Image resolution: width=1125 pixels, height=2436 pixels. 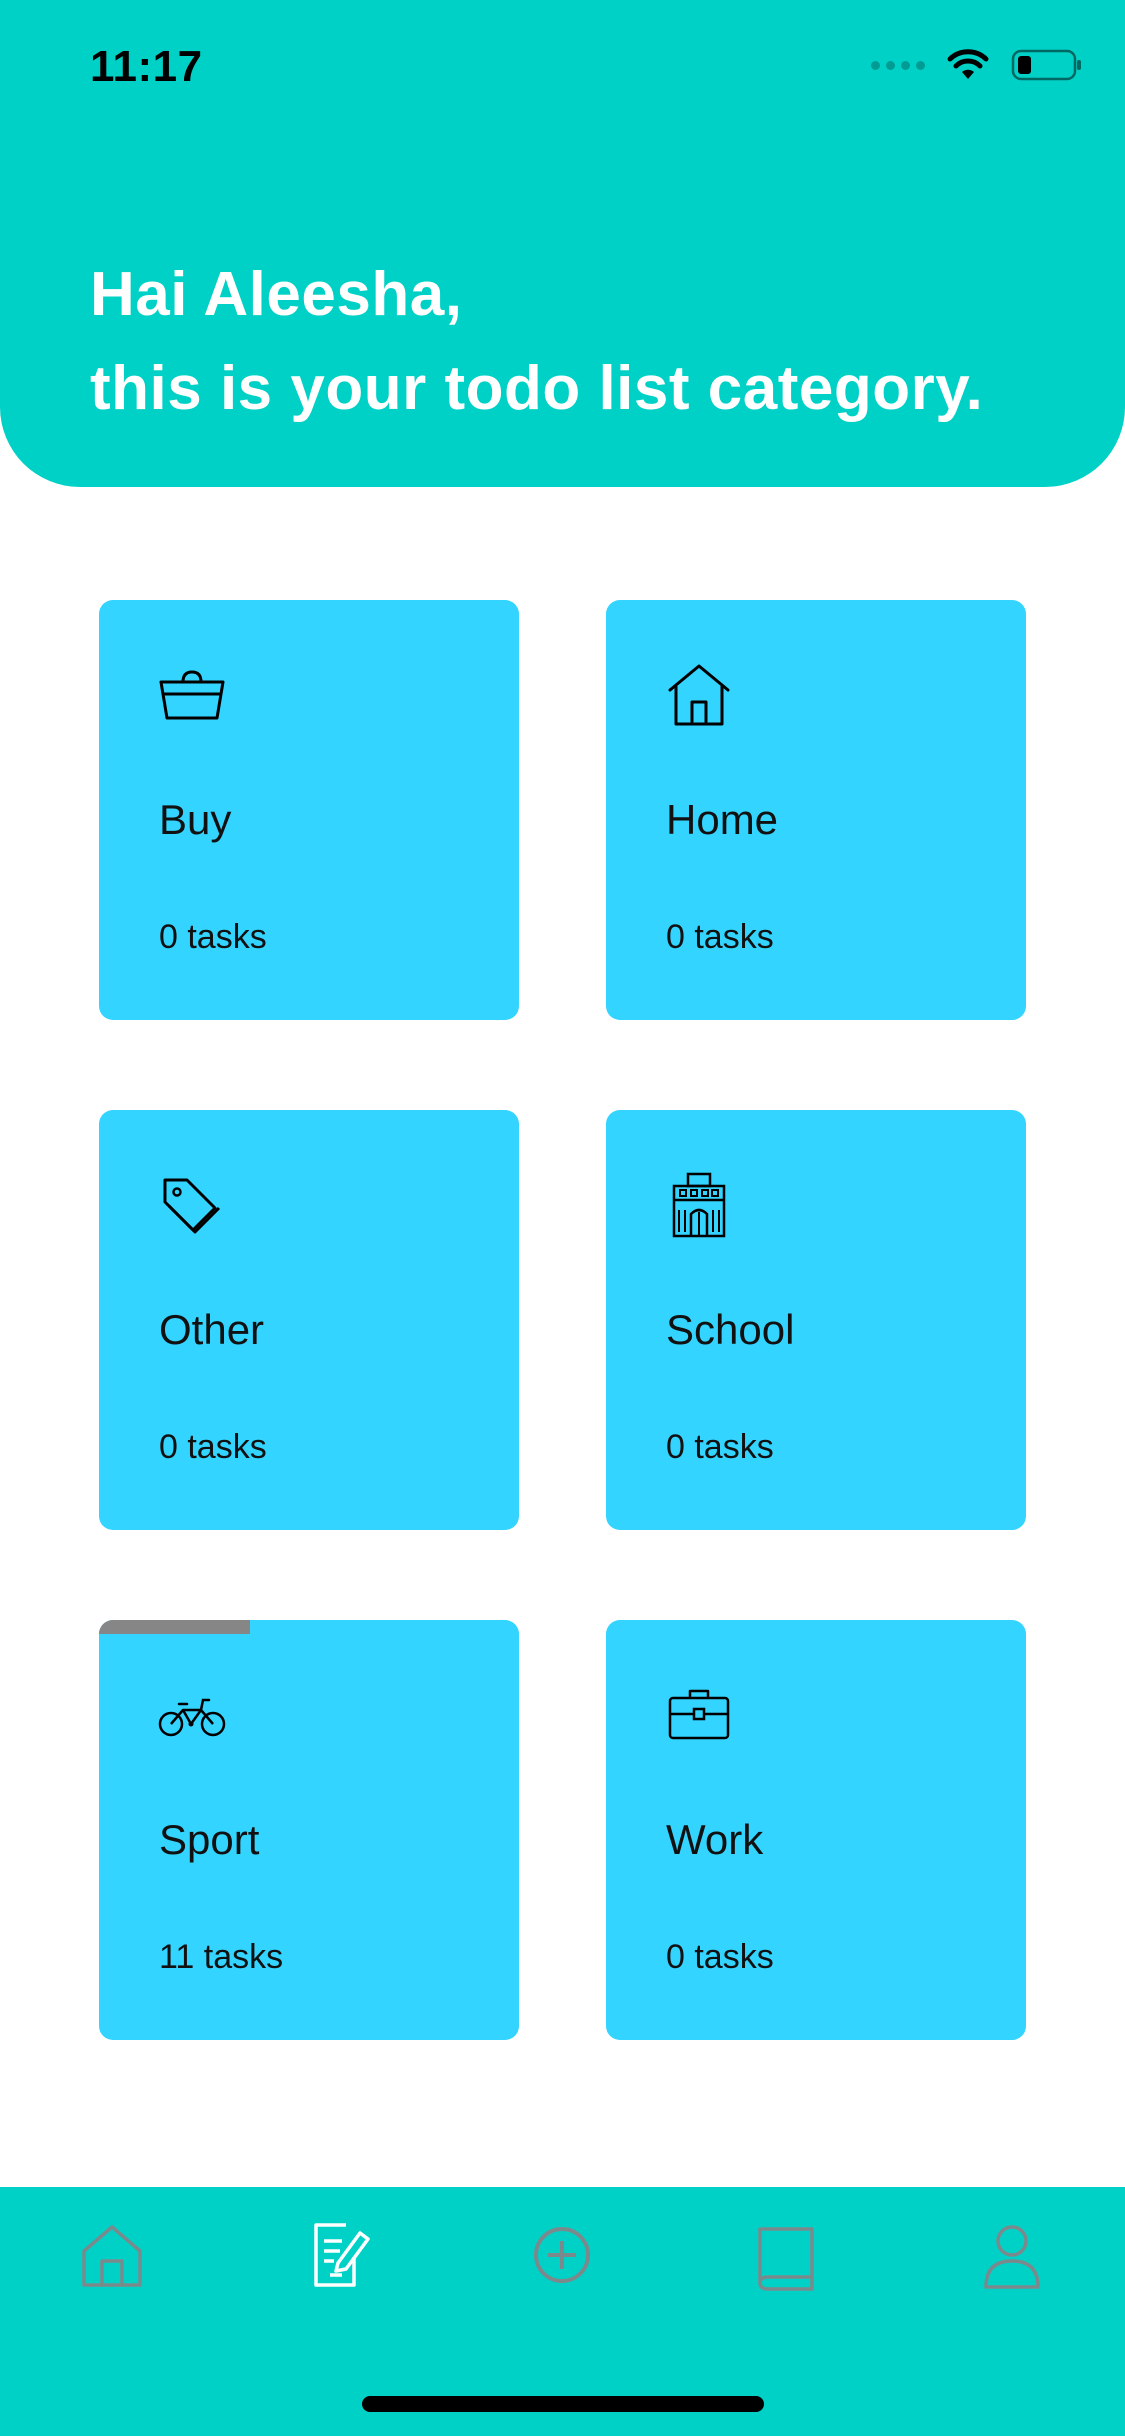 What do you see at coordinates (192, 1717) in the screenshot?
I see `bicycle-icon` at bounding box center [192, 1717].